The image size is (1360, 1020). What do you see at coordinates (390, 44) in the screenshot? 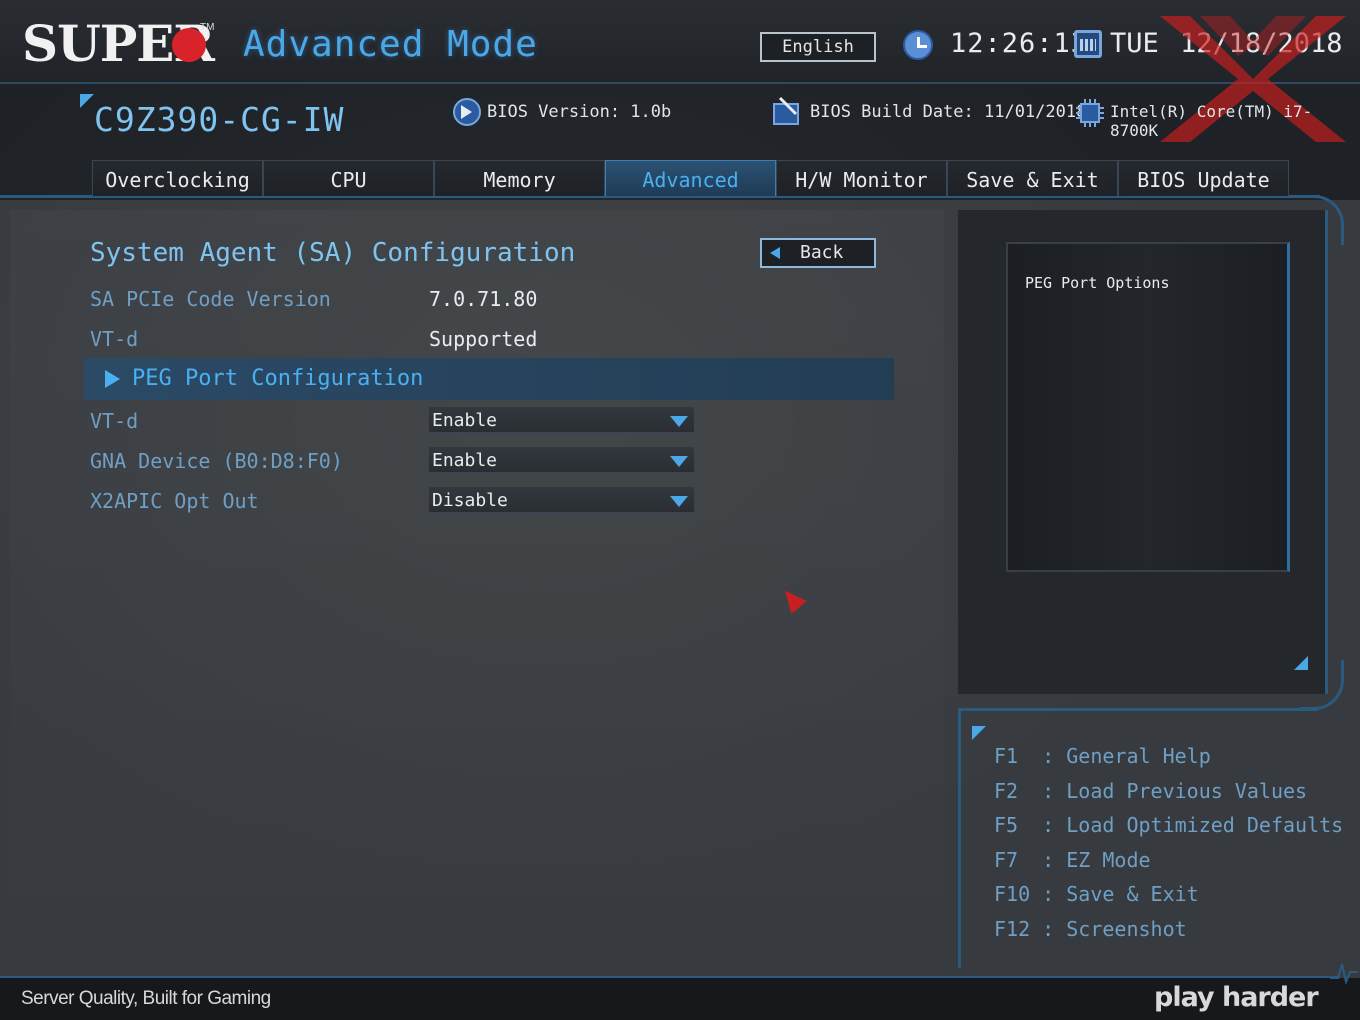
I see `mode-title: Advanced Mode` at bounding box center [390, 44].